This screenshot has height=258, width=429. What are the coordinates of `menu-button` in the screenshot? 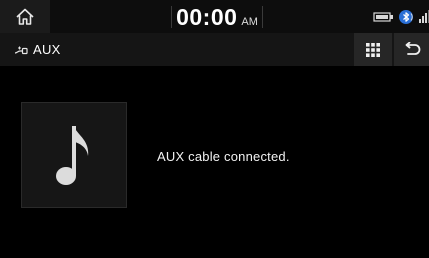 It's located at (373, 49).